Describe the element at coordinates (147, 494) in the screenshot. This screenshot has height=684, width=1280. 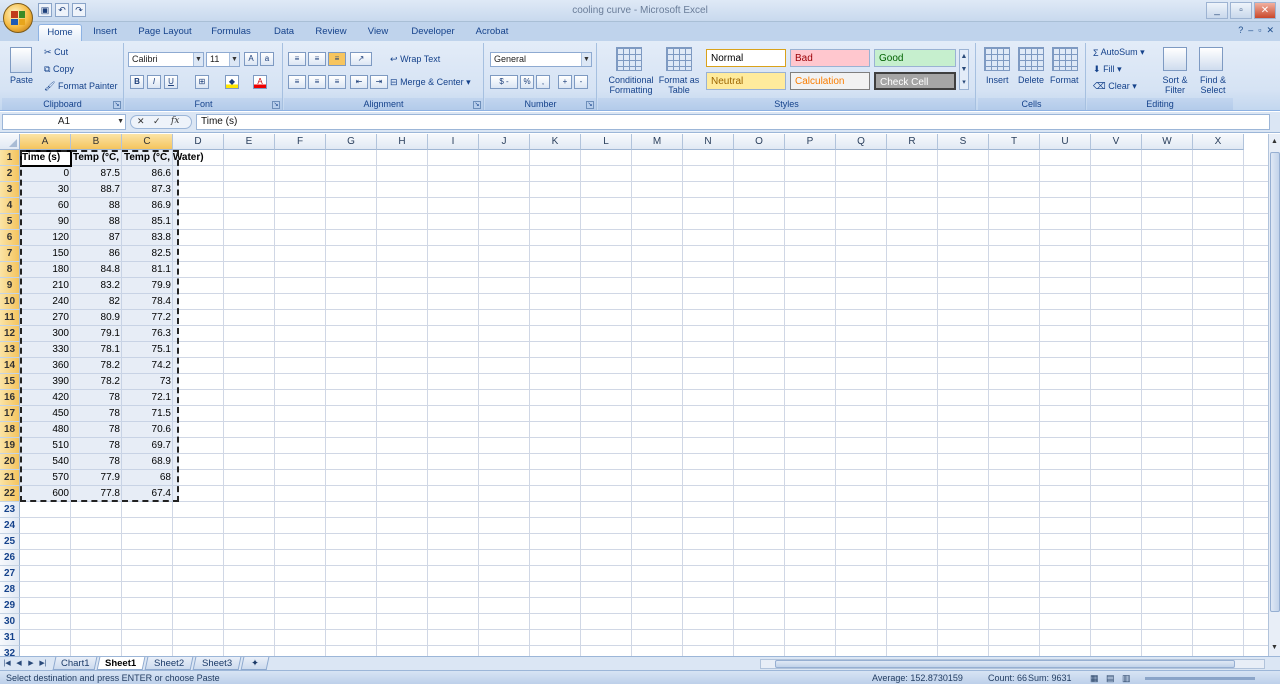
I see `data-cell: 67.4` at that location.